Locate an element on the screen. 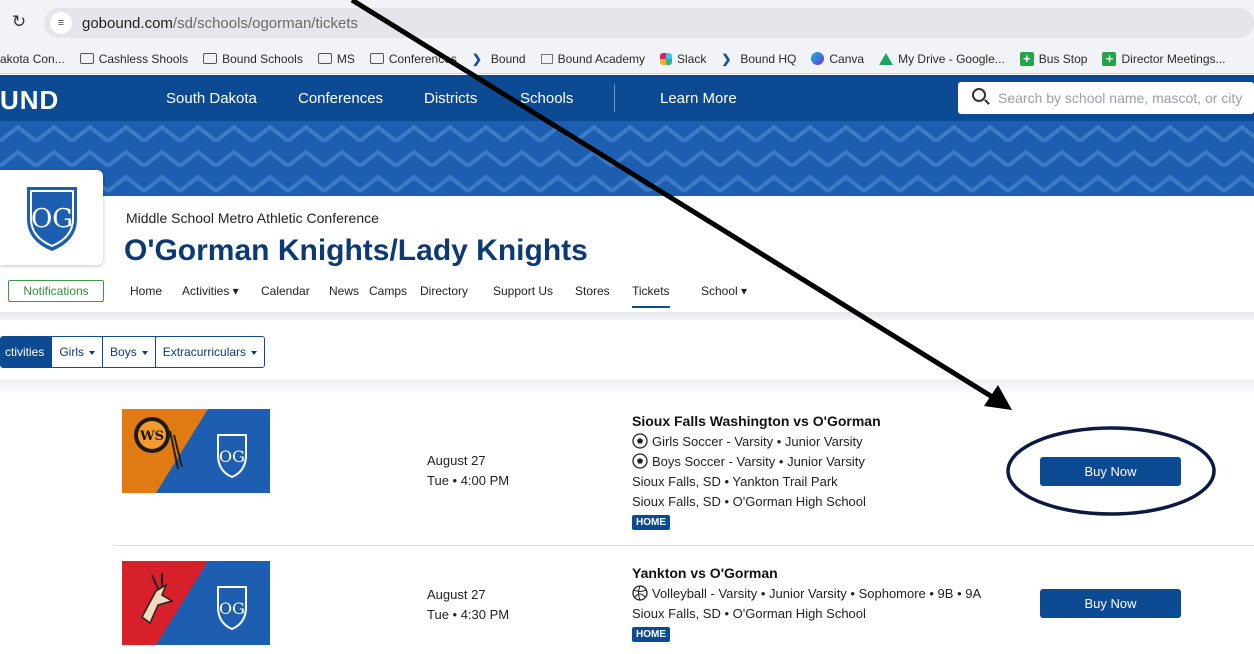  bookmark-label: Conferences is located at coordinates (422, 58).